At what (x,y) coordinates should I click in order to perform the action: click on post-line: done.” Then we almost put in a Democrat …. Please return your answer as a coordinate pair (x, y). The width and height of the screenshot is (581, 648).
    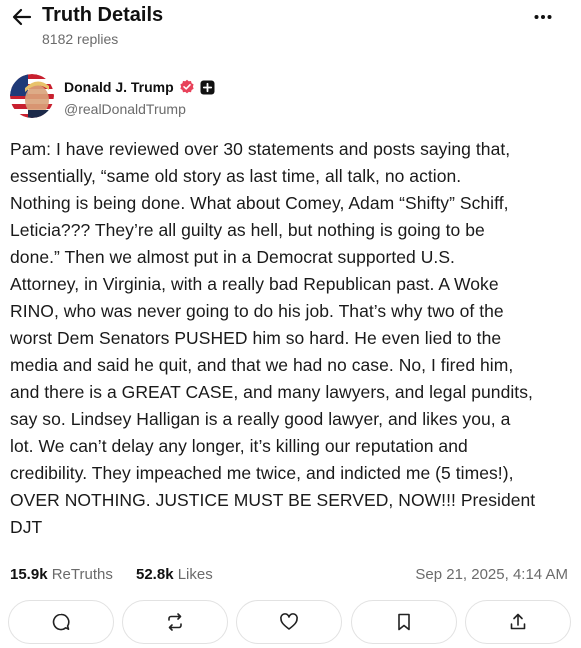
    Looking at the image, I should click on (232, 257).